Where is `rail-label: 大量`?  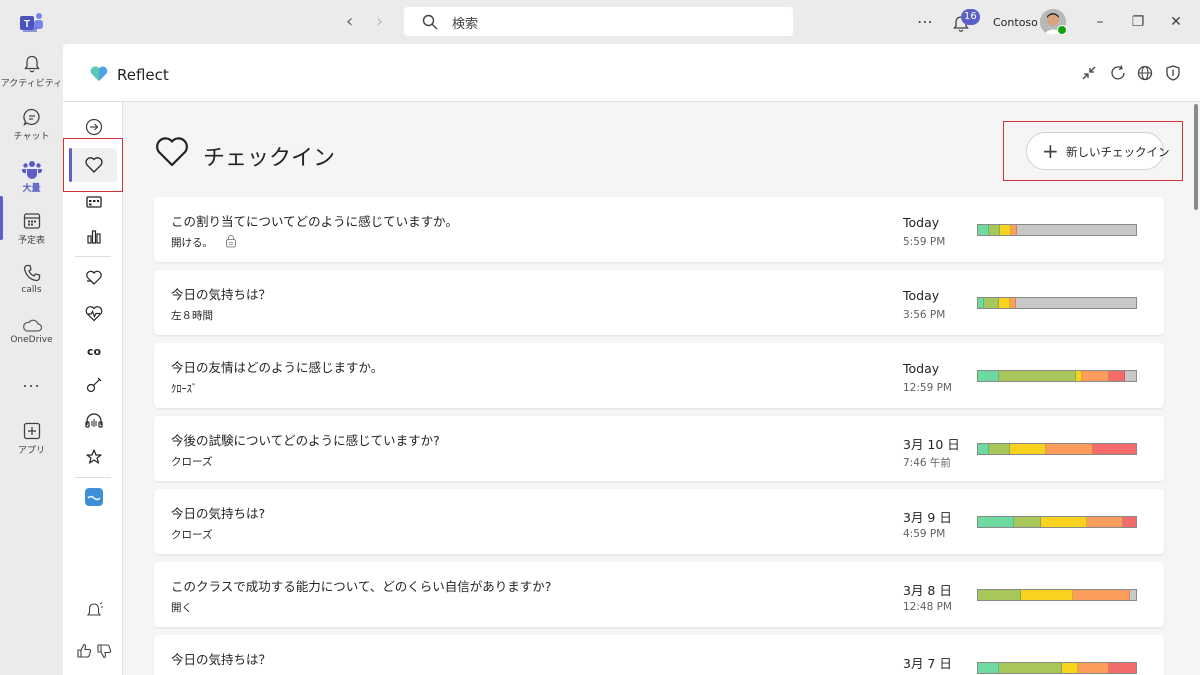
rail-label: 大量 is located at coordinates (31, 189).